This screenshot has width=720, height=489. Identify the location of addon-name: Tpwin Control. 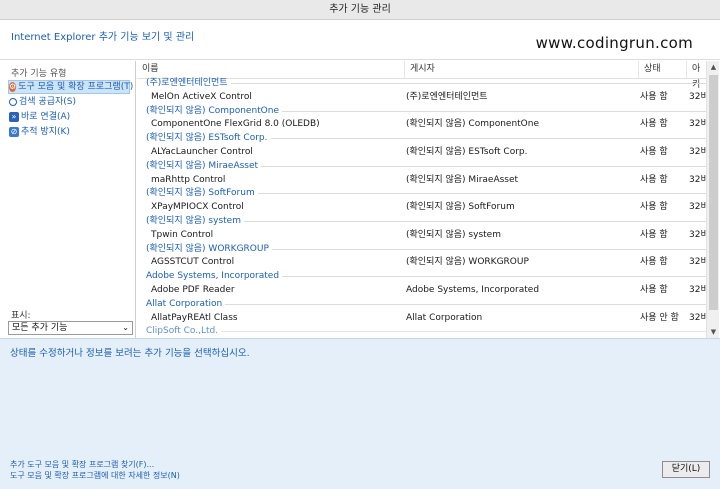
(182, 234).